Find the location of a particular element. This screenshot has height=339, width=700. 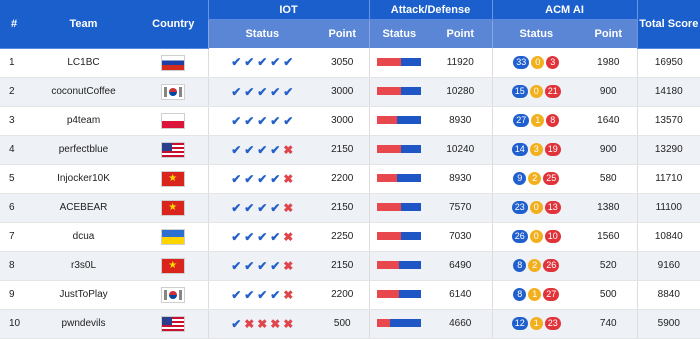

ad-point: 10240 is located at coordinates (461, 150).